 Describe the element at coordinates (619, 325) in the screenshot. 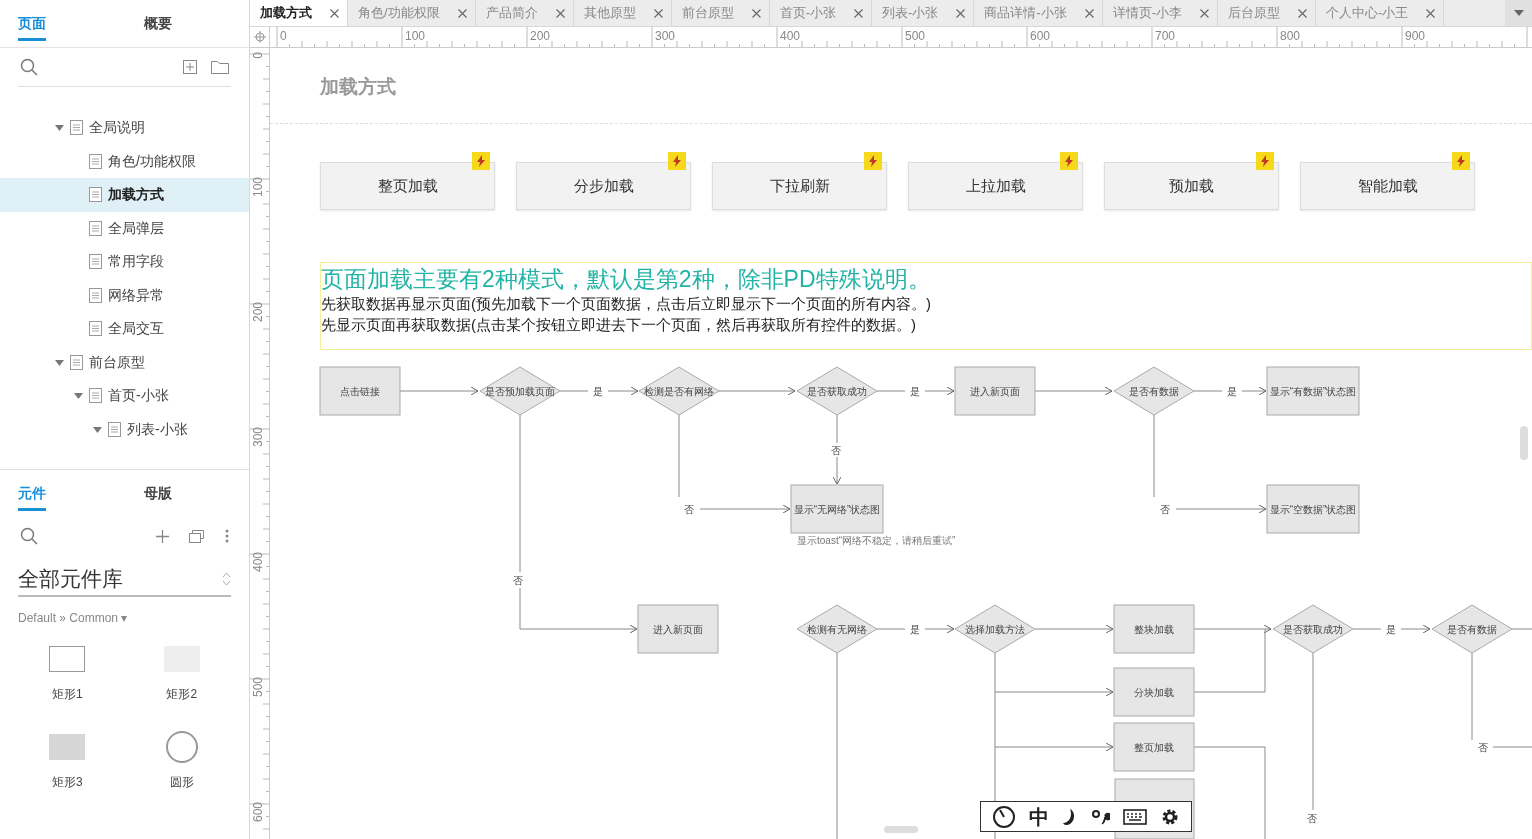

I see `note-line: 先显示页面再获取数据(点击某个按钮立即进去下一个页面，然后再获取所有控件的数据。)` at that location.